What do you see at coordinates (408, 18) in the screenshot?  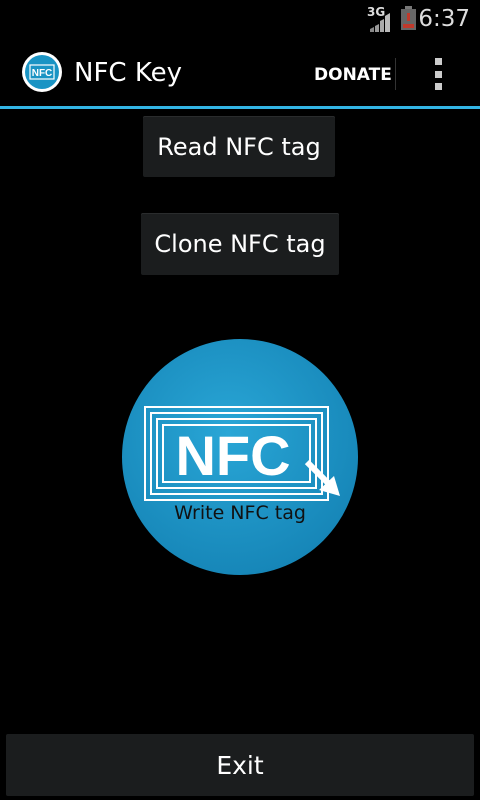 I see `battery-icon` at bounding box center [408, 18].